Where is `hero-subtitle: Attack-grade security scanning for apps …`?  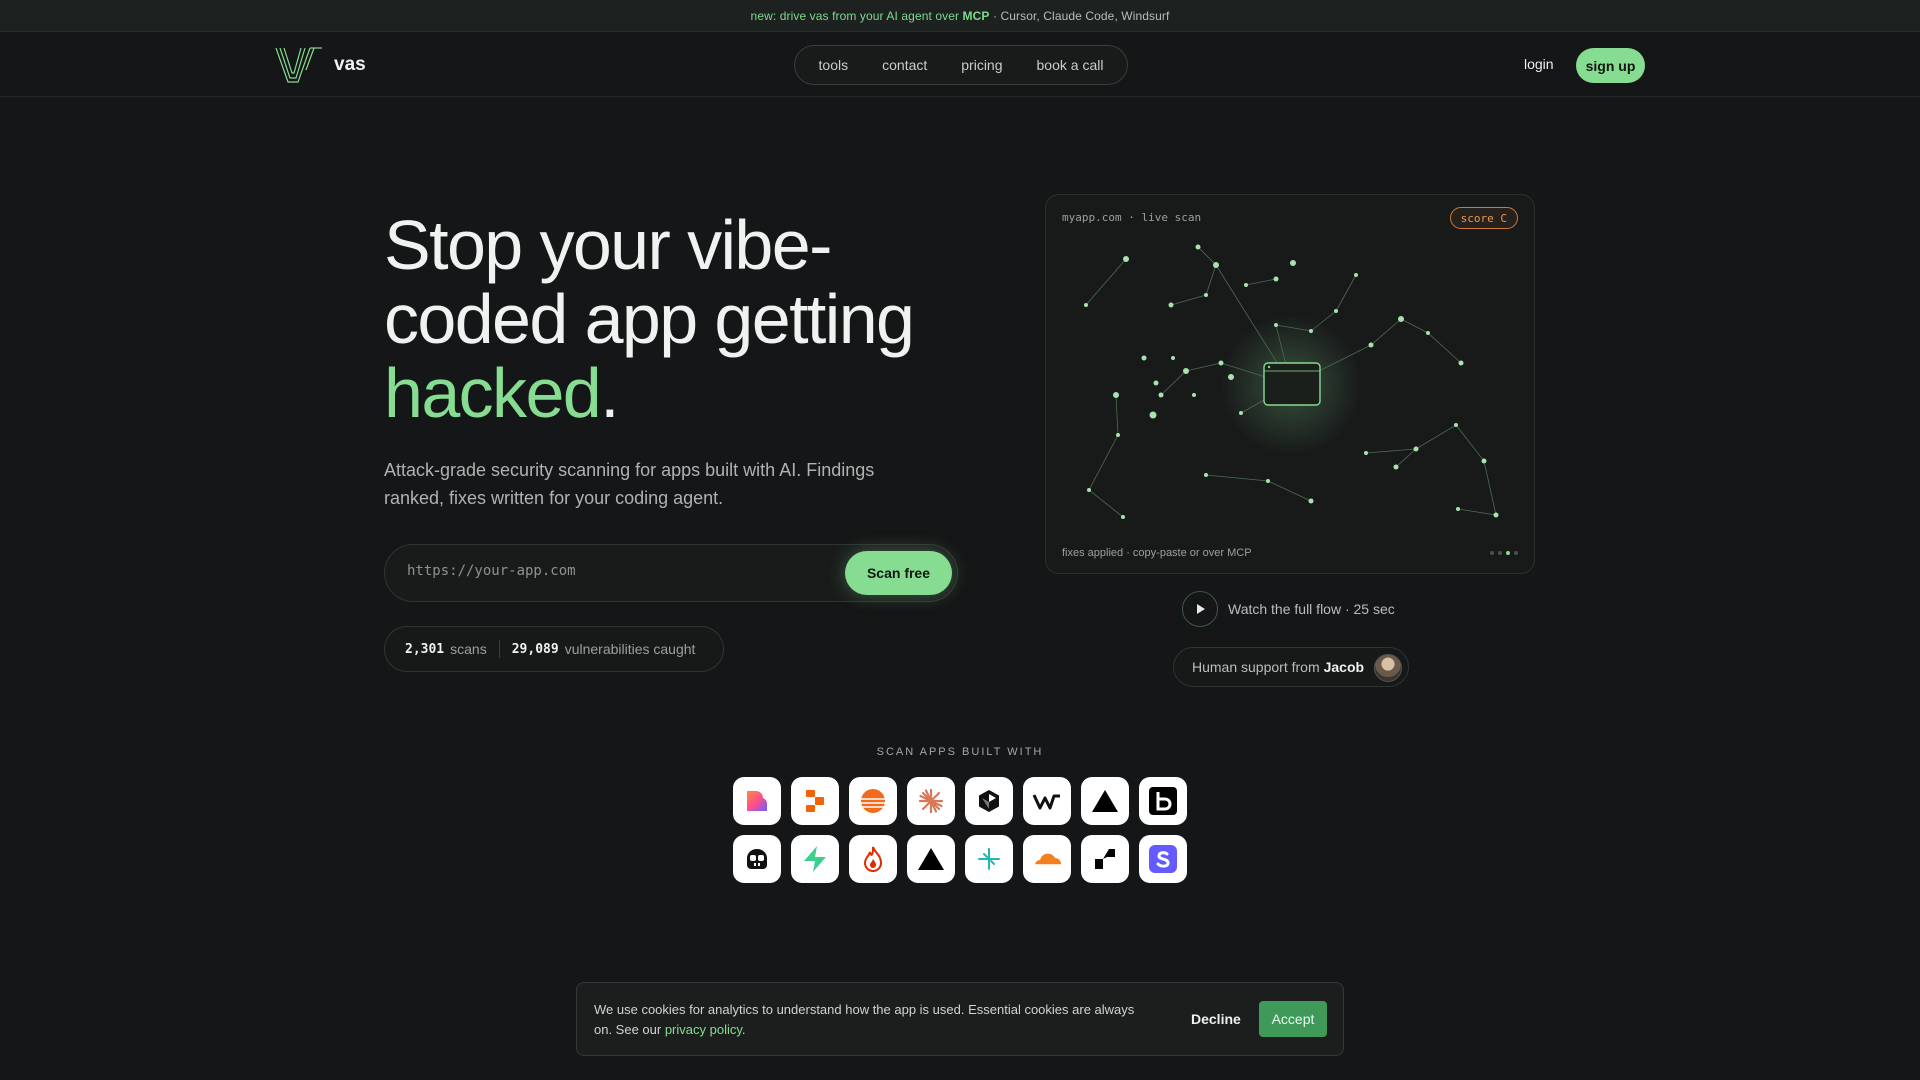 hero-subtitle: Attack-grade security scanning for apps … is located at coordinates (629, 484).